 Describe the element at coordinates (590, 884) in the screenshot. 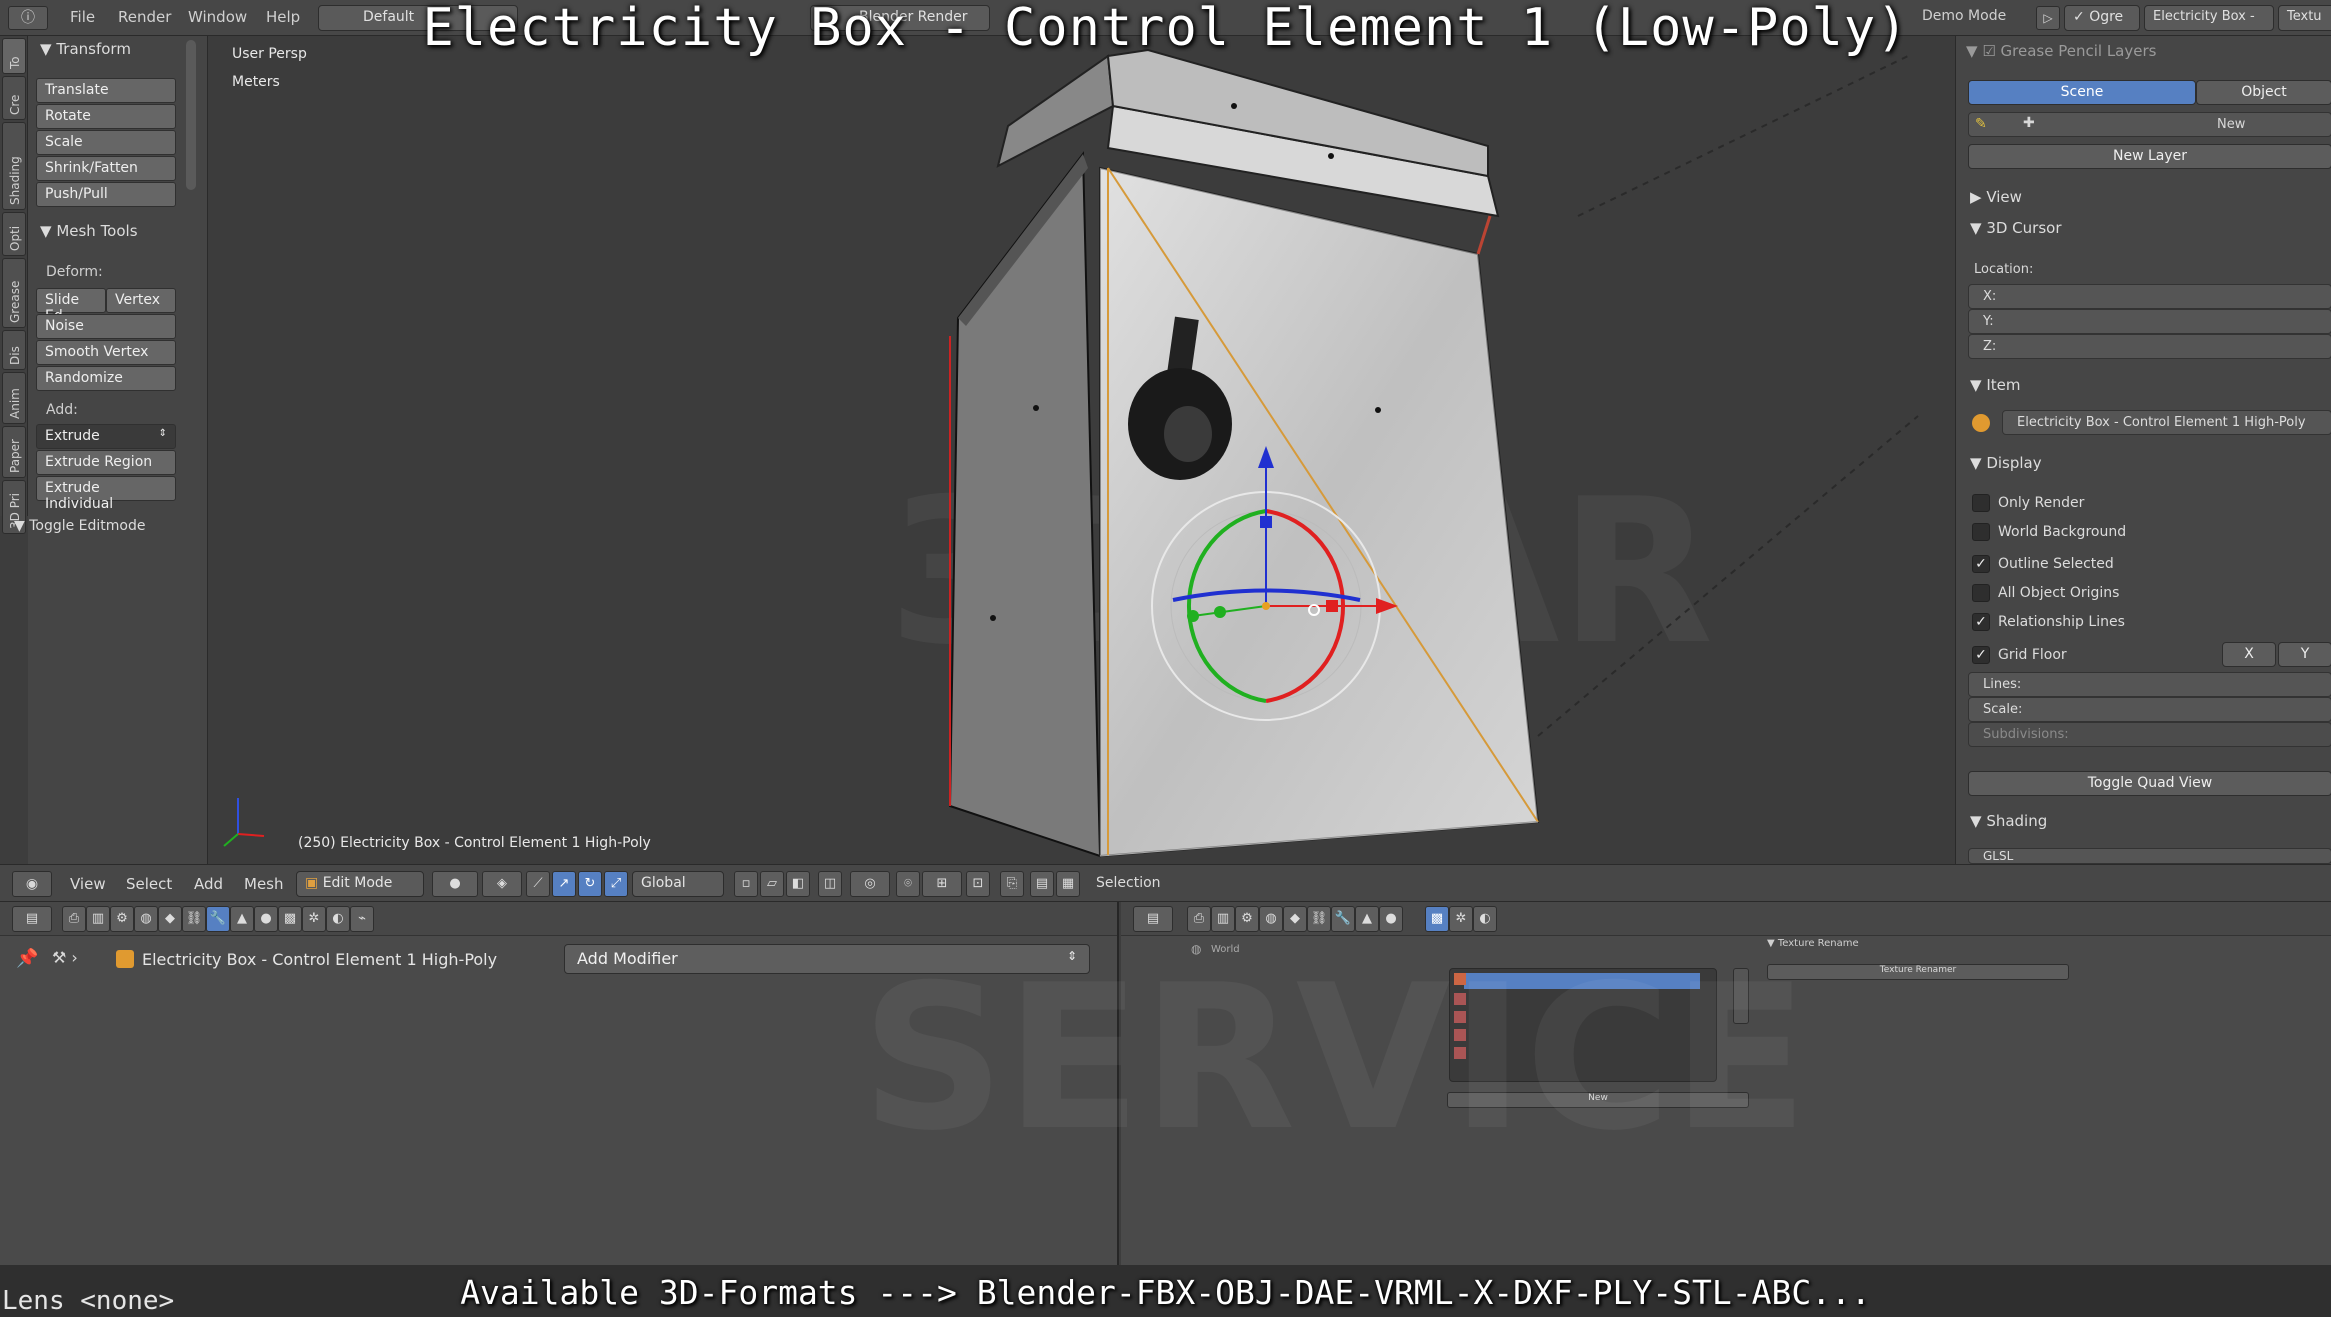

I see `rotate-manipulator-icon: ↻` at that location.